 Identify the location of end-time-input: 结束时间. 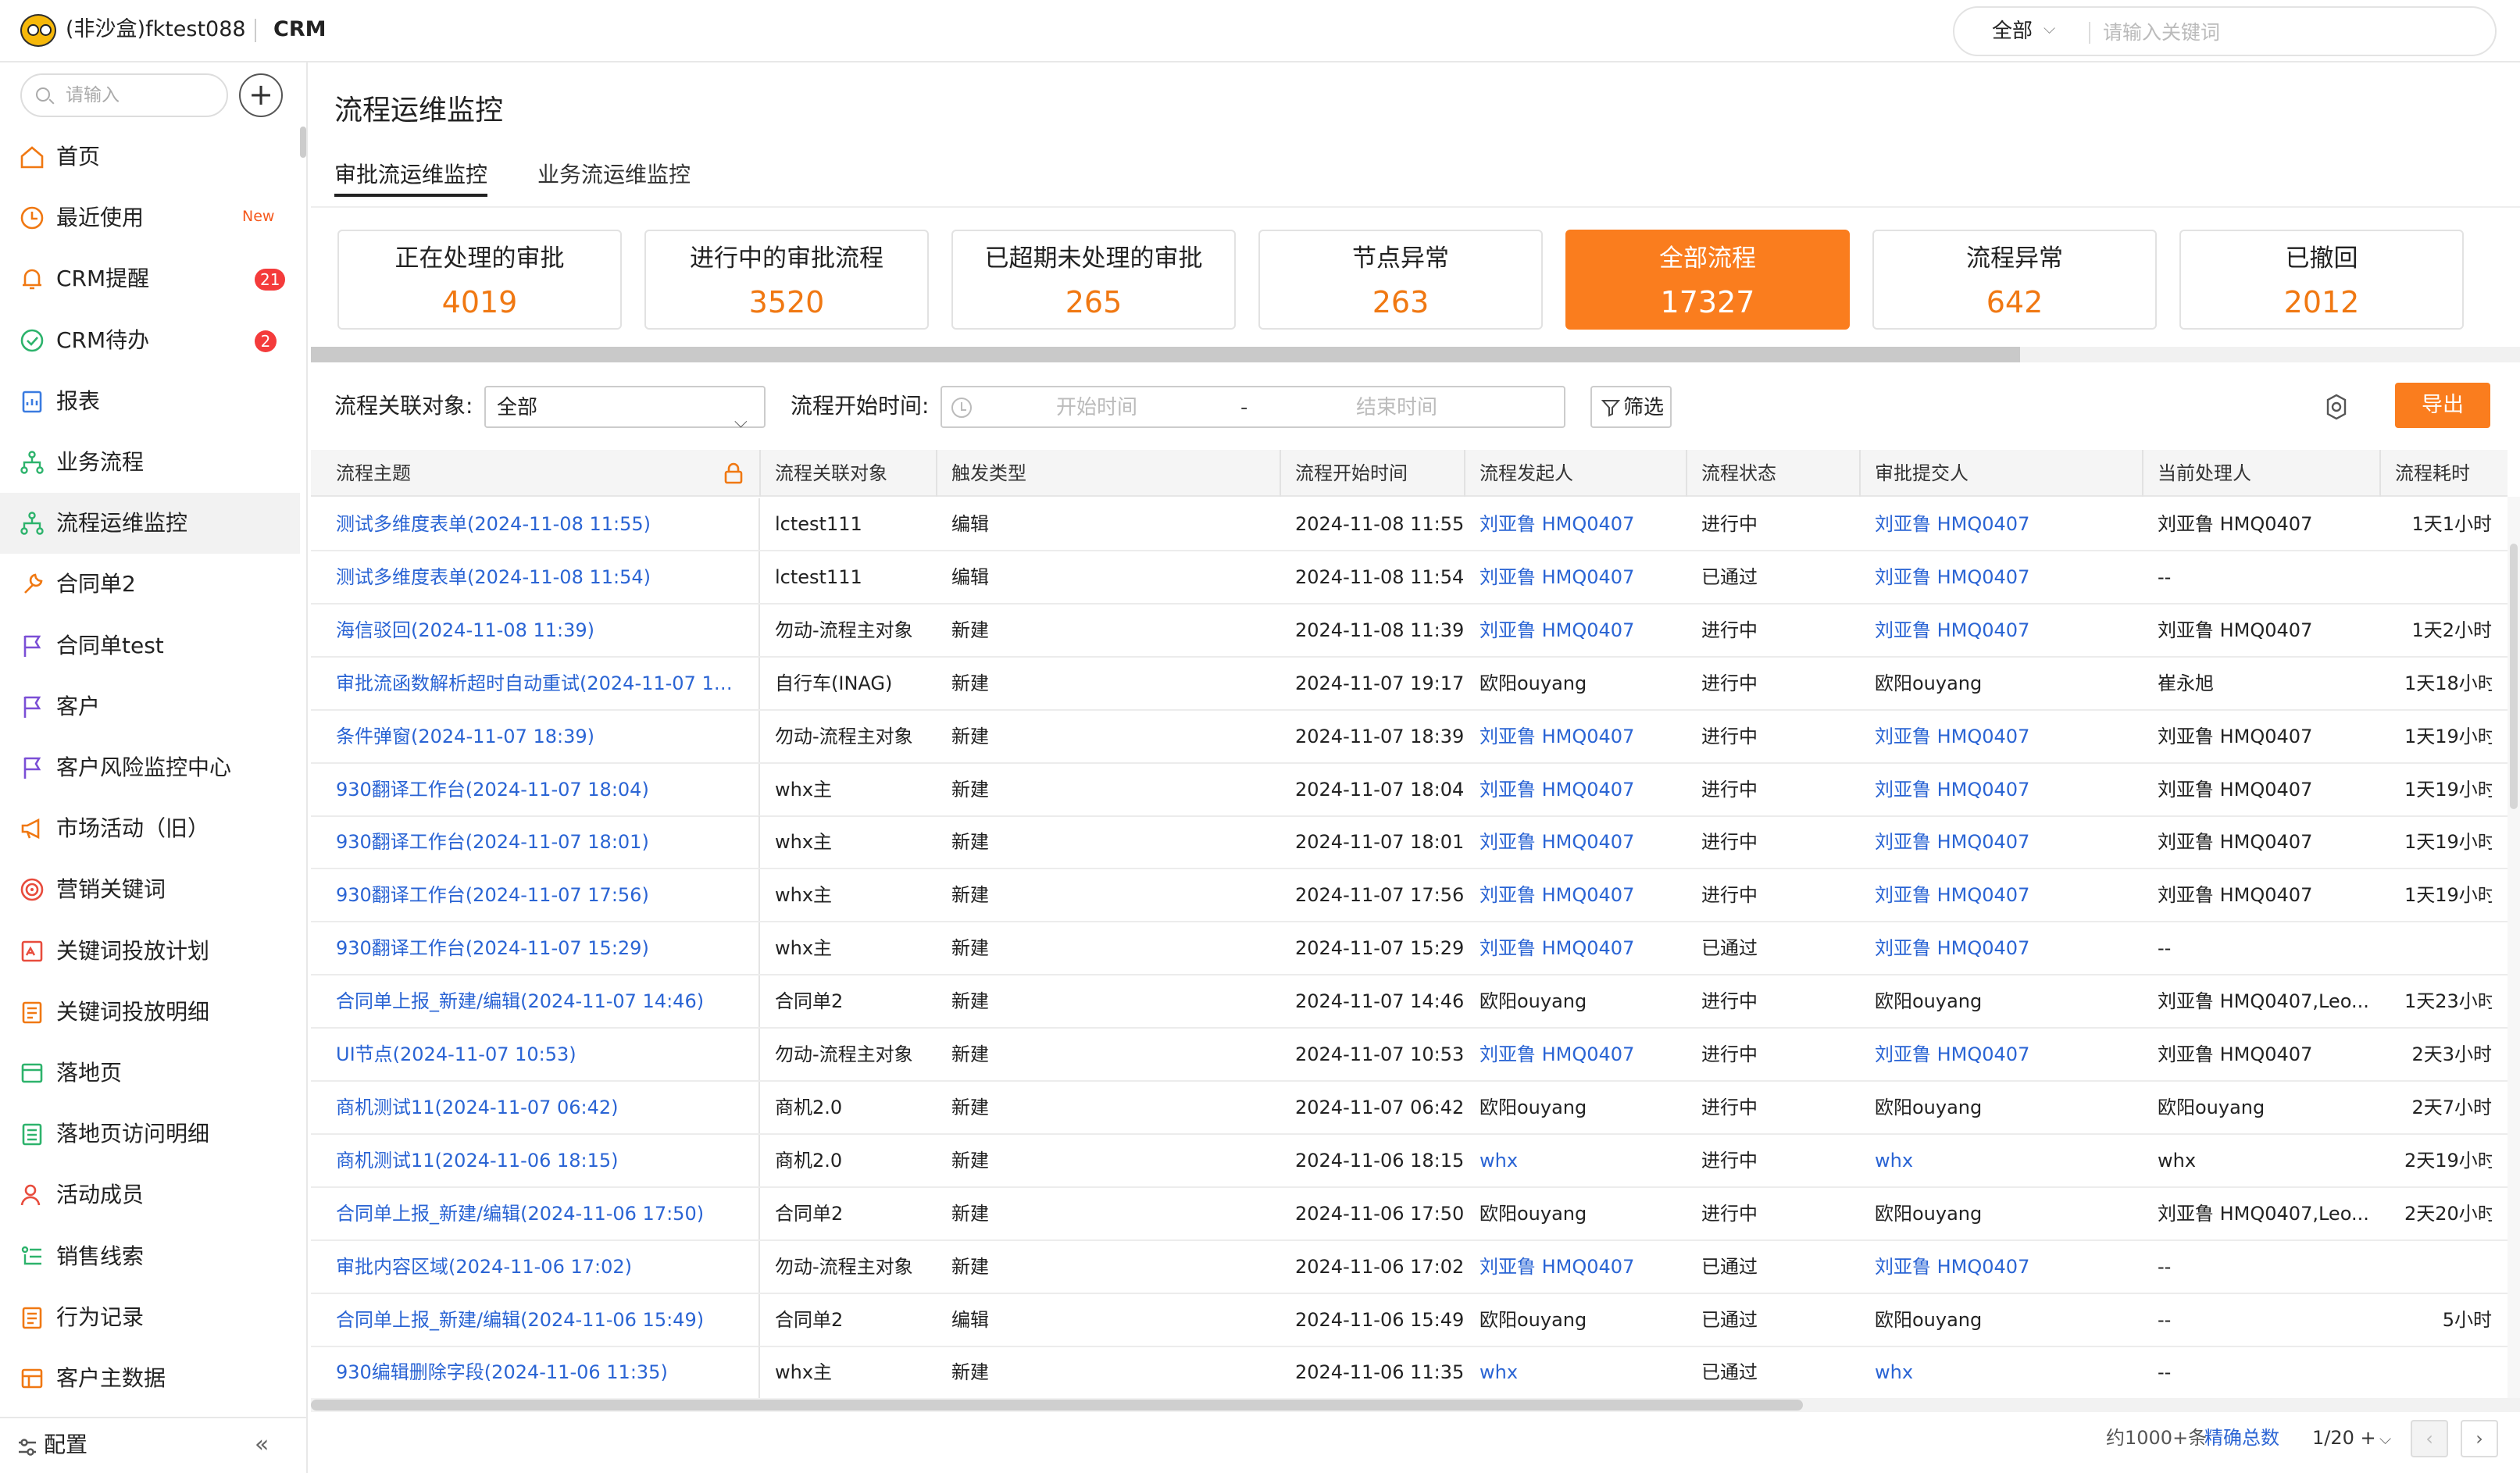
(1396, 408).